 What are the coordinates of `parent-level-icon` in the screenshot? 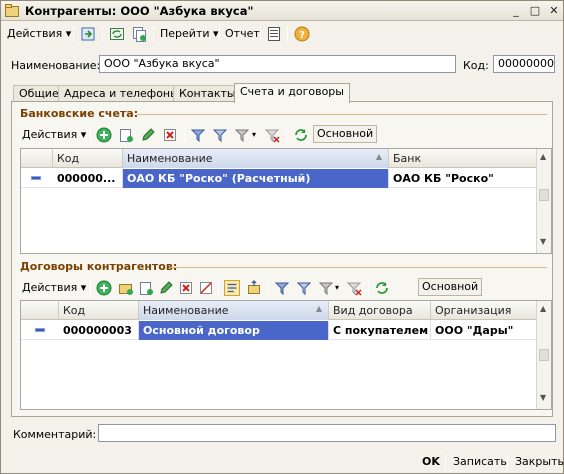 It's located at (254, 288).